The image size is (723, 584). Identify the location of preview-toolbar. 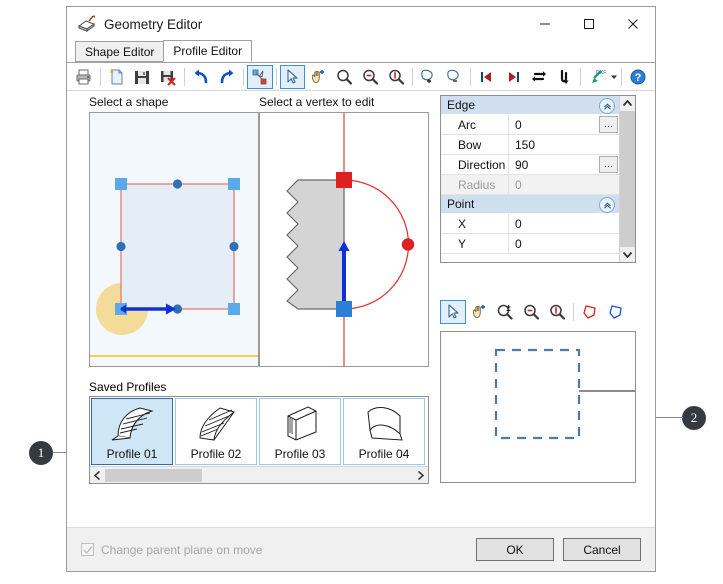
(538, 312).